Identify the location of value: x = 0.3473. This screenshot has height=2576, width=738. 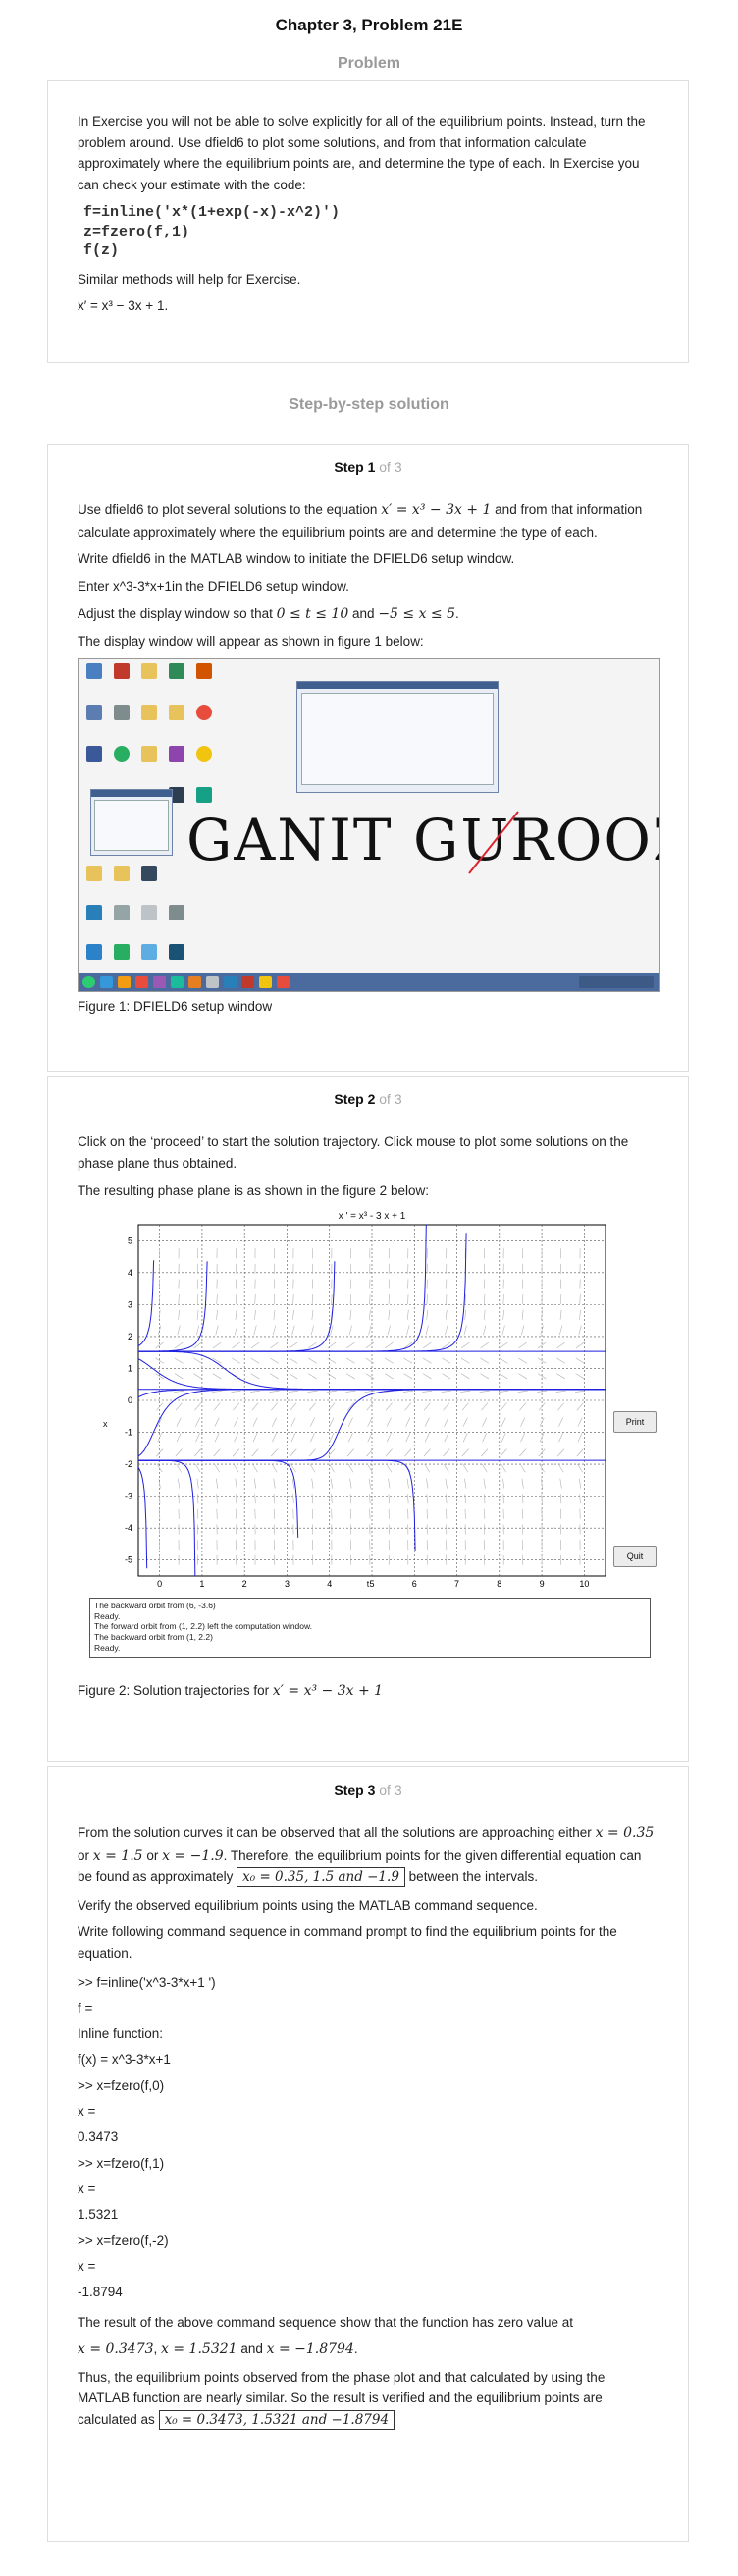
(116, 2349).